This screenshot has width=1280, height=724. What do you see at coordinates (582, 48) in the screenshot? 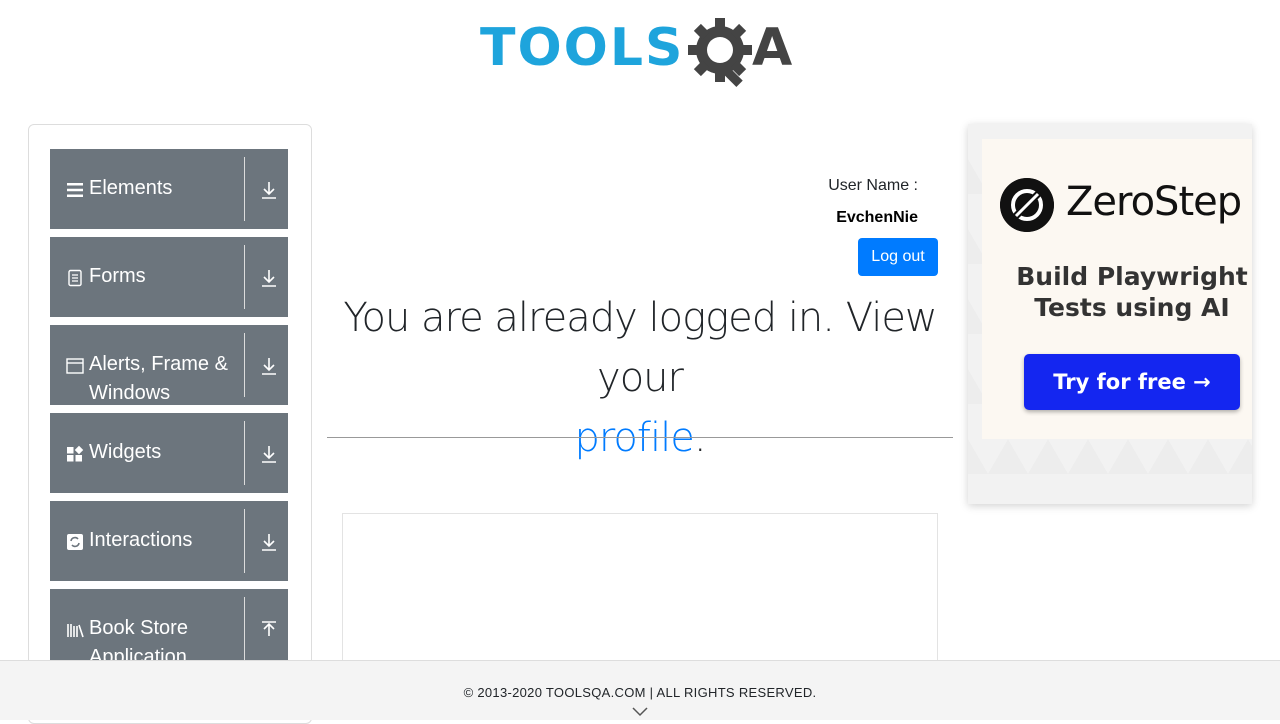
I see `logo-text-tools: TOOLS` at bounding box center [582, 48].